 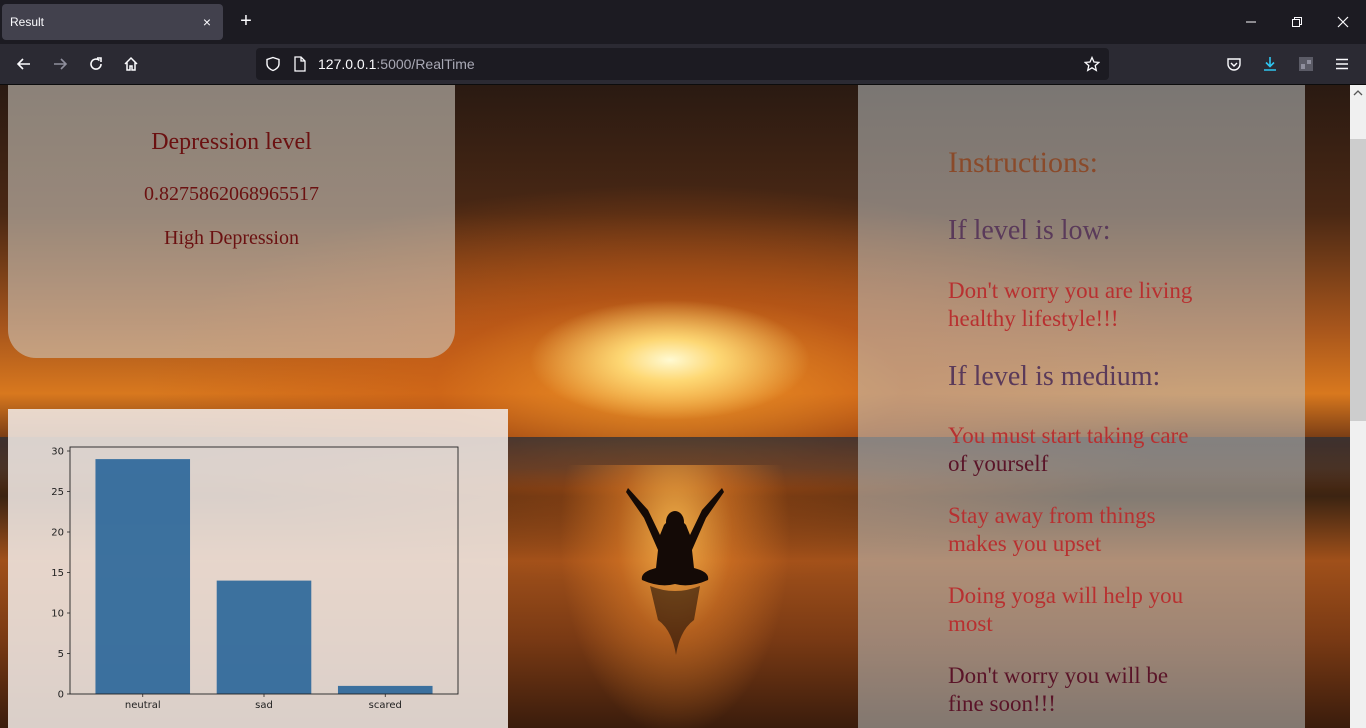 I want to click on tip-2-line-1: Doing yoga will help you, so click(x=1066, y=595).